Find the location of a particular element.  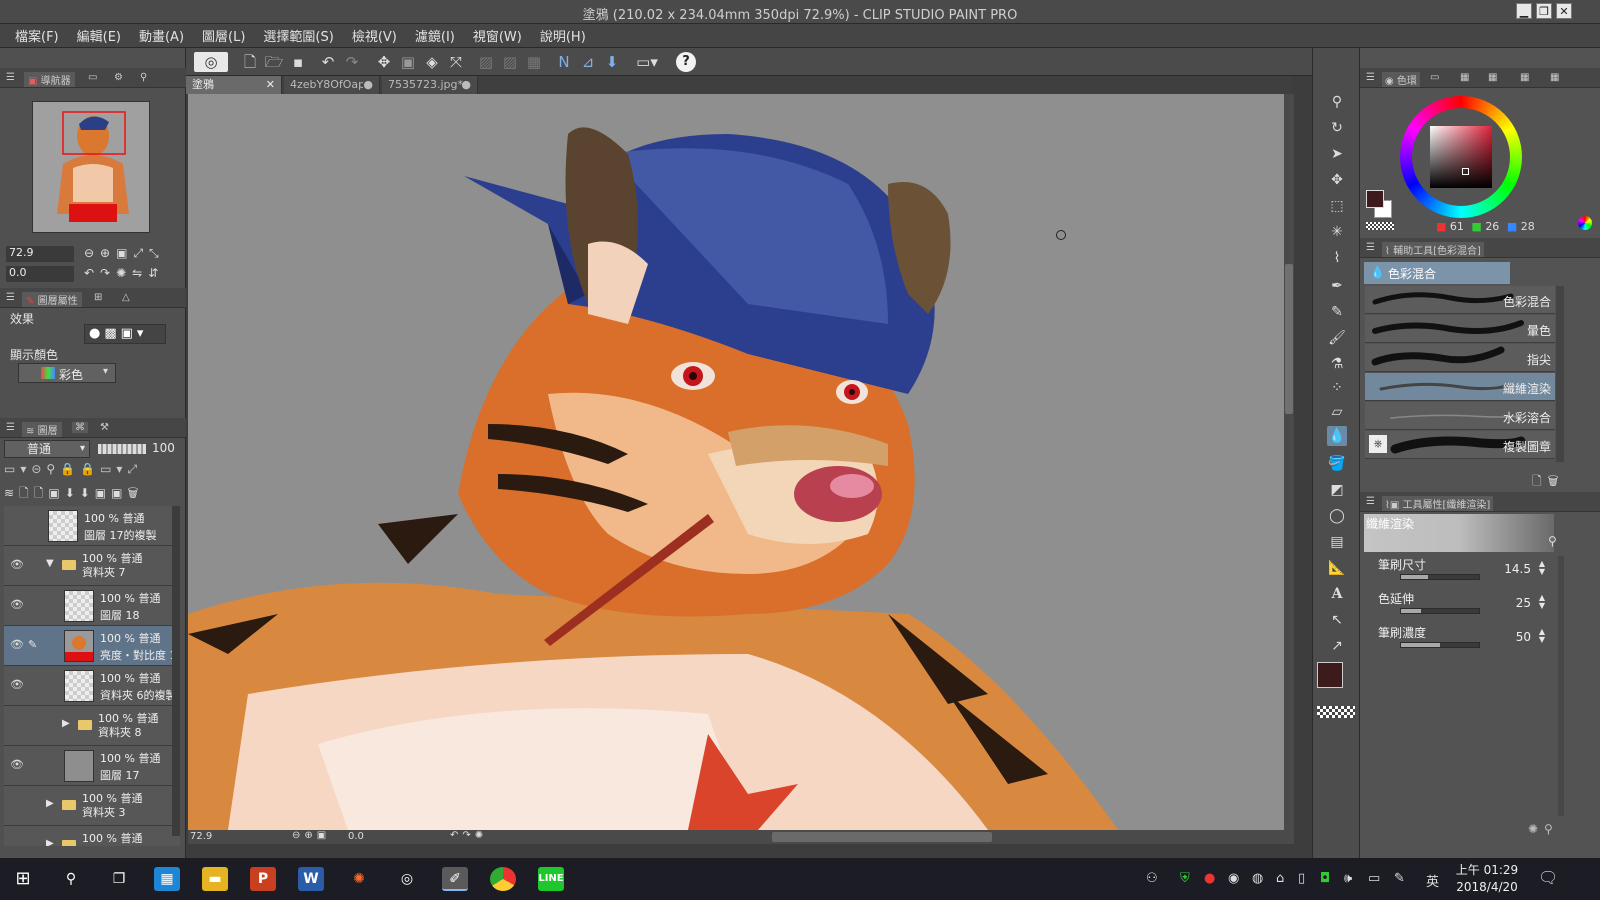

display-color-select: 彩色 ▾ is located at coordinates (67, 373).